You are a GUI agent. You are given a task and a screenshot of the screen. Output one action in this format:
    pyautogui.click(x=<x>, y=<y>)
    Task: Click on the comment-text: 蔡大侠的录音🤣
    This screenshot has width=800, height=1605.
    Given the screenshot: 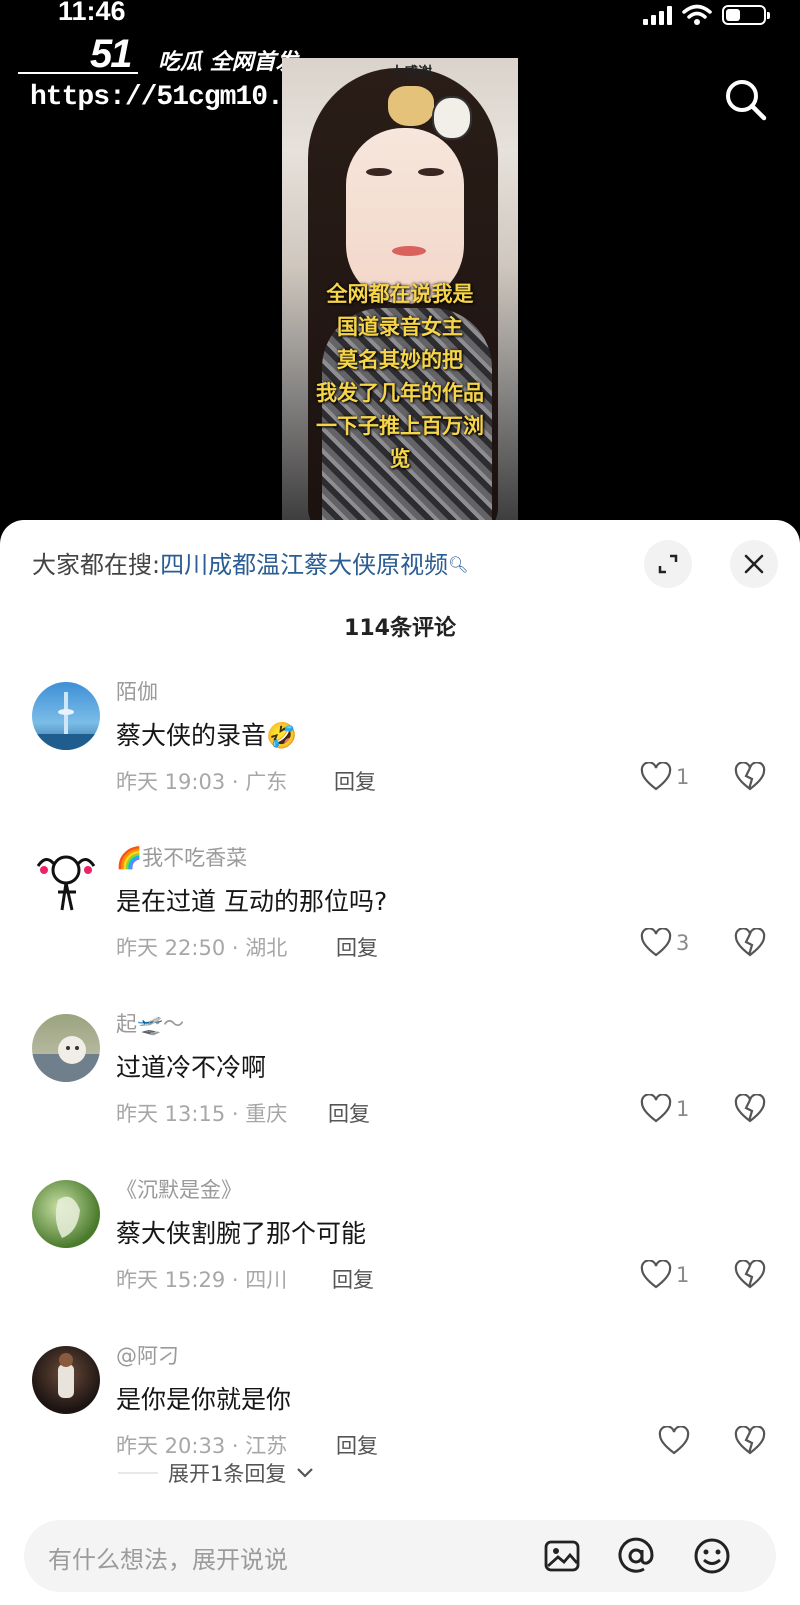 What is the action you would take?
    pyautogui.click(x=207, y=735)
    